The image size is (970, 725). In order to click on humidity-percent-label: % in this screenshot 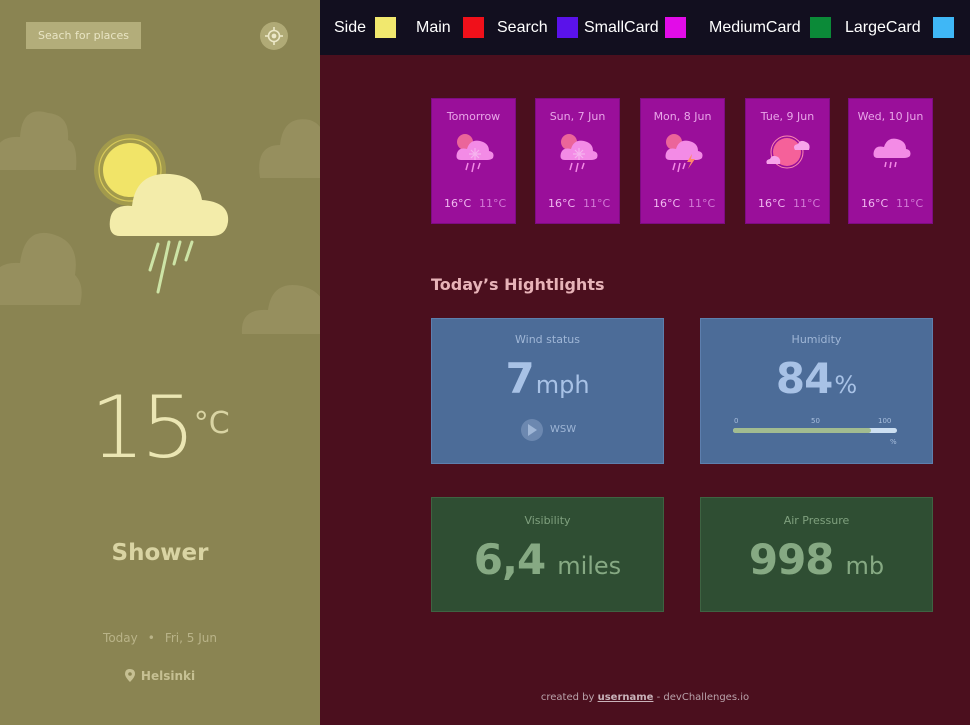, I will do `click(893, 442)`.